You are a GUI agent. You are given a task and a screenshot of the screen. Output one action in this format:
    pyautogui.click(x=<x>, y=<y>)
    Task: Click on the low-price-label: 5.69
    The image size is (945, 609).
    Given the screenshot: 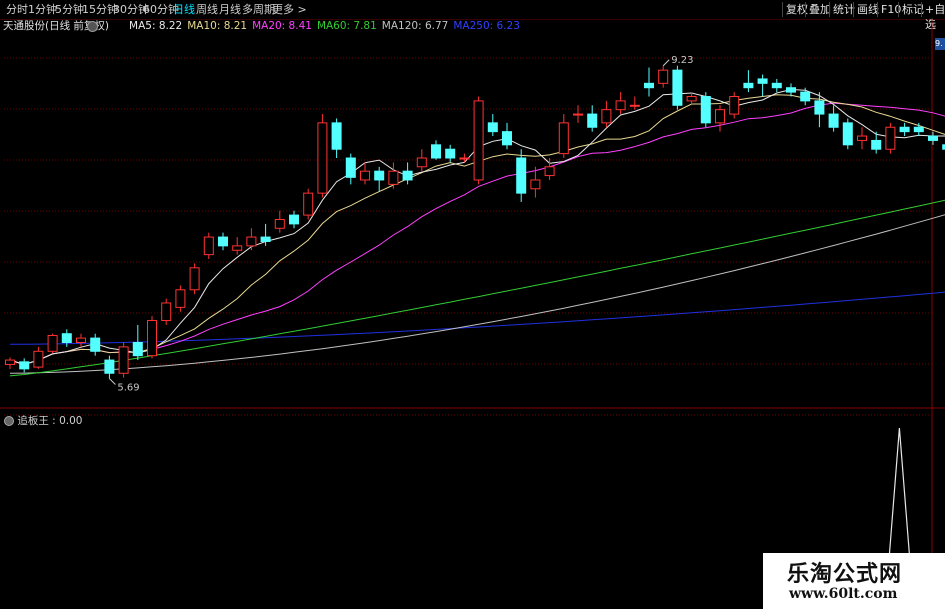 What is the action you would take?
    pyautogui.click(x=128, y=388)
    